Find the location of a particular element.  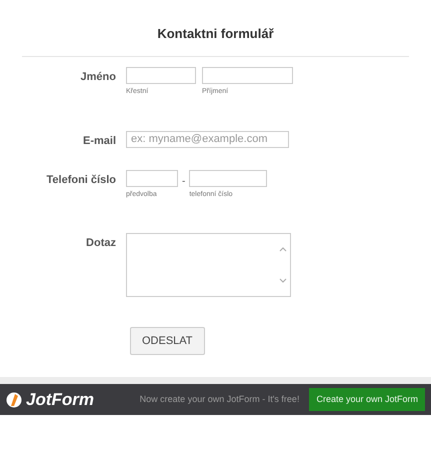

field-label: Dotaz is located at coordinates (100, 243).